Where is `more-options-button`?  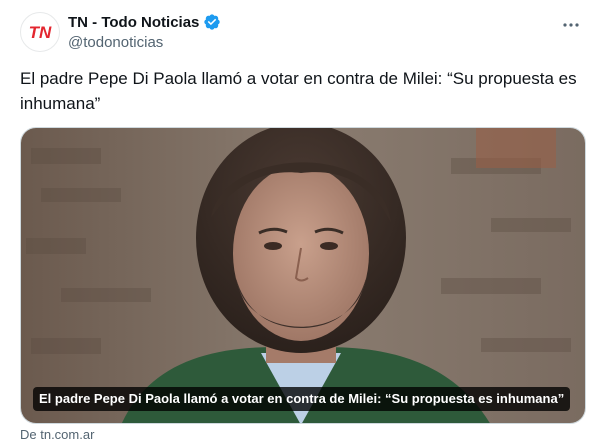 more-options-button is located at coordinates (571, 25).